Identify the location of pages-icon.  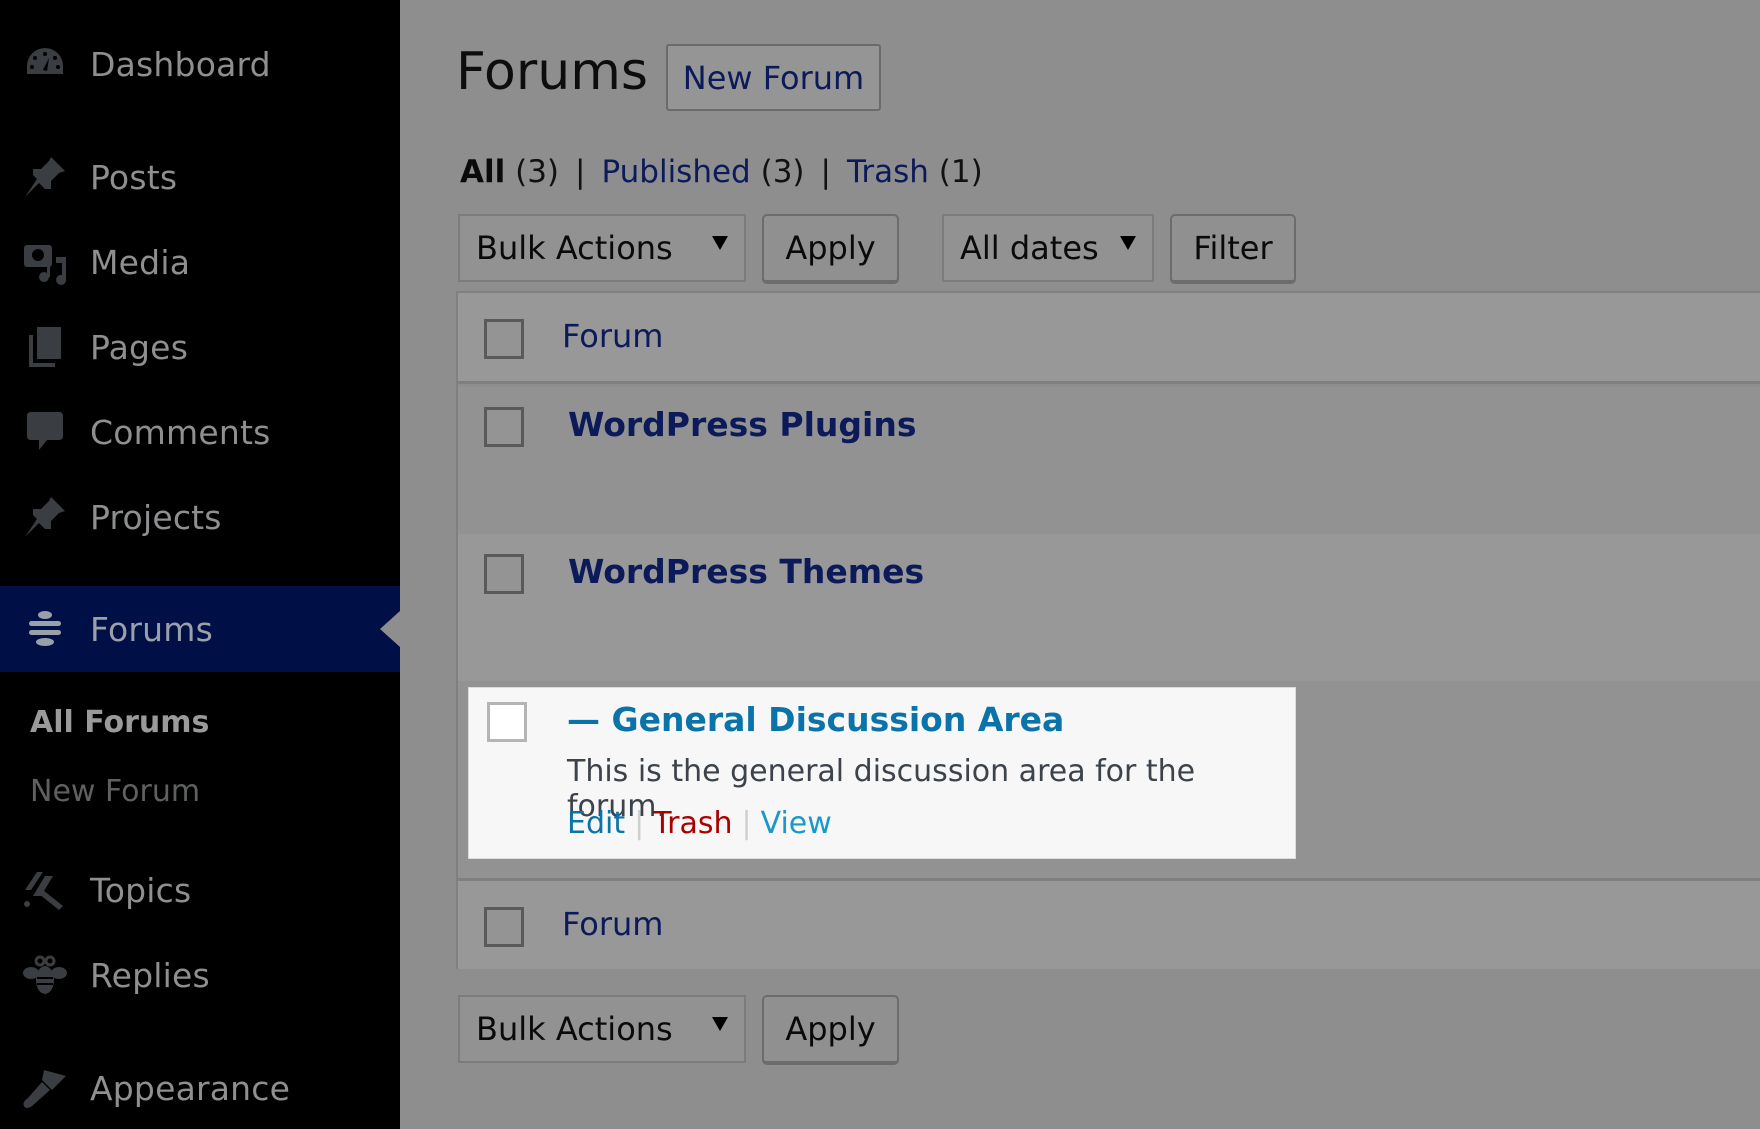
(45, 347).